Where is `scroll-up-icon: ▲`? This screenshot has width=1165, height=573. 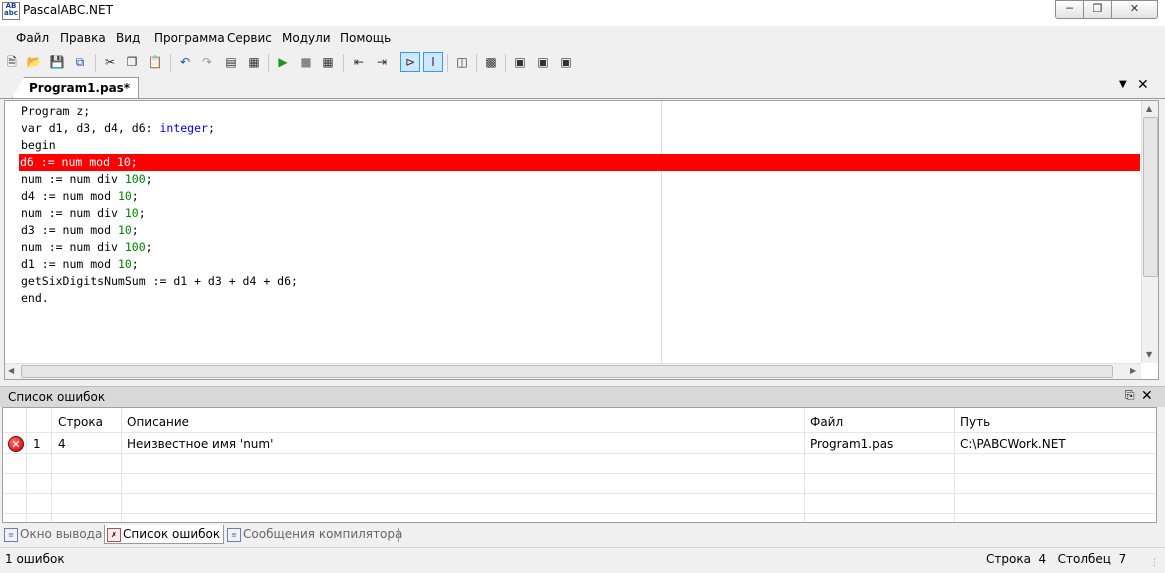
scroll-up-icon: ▲ is located at coordinates (1149, 108).